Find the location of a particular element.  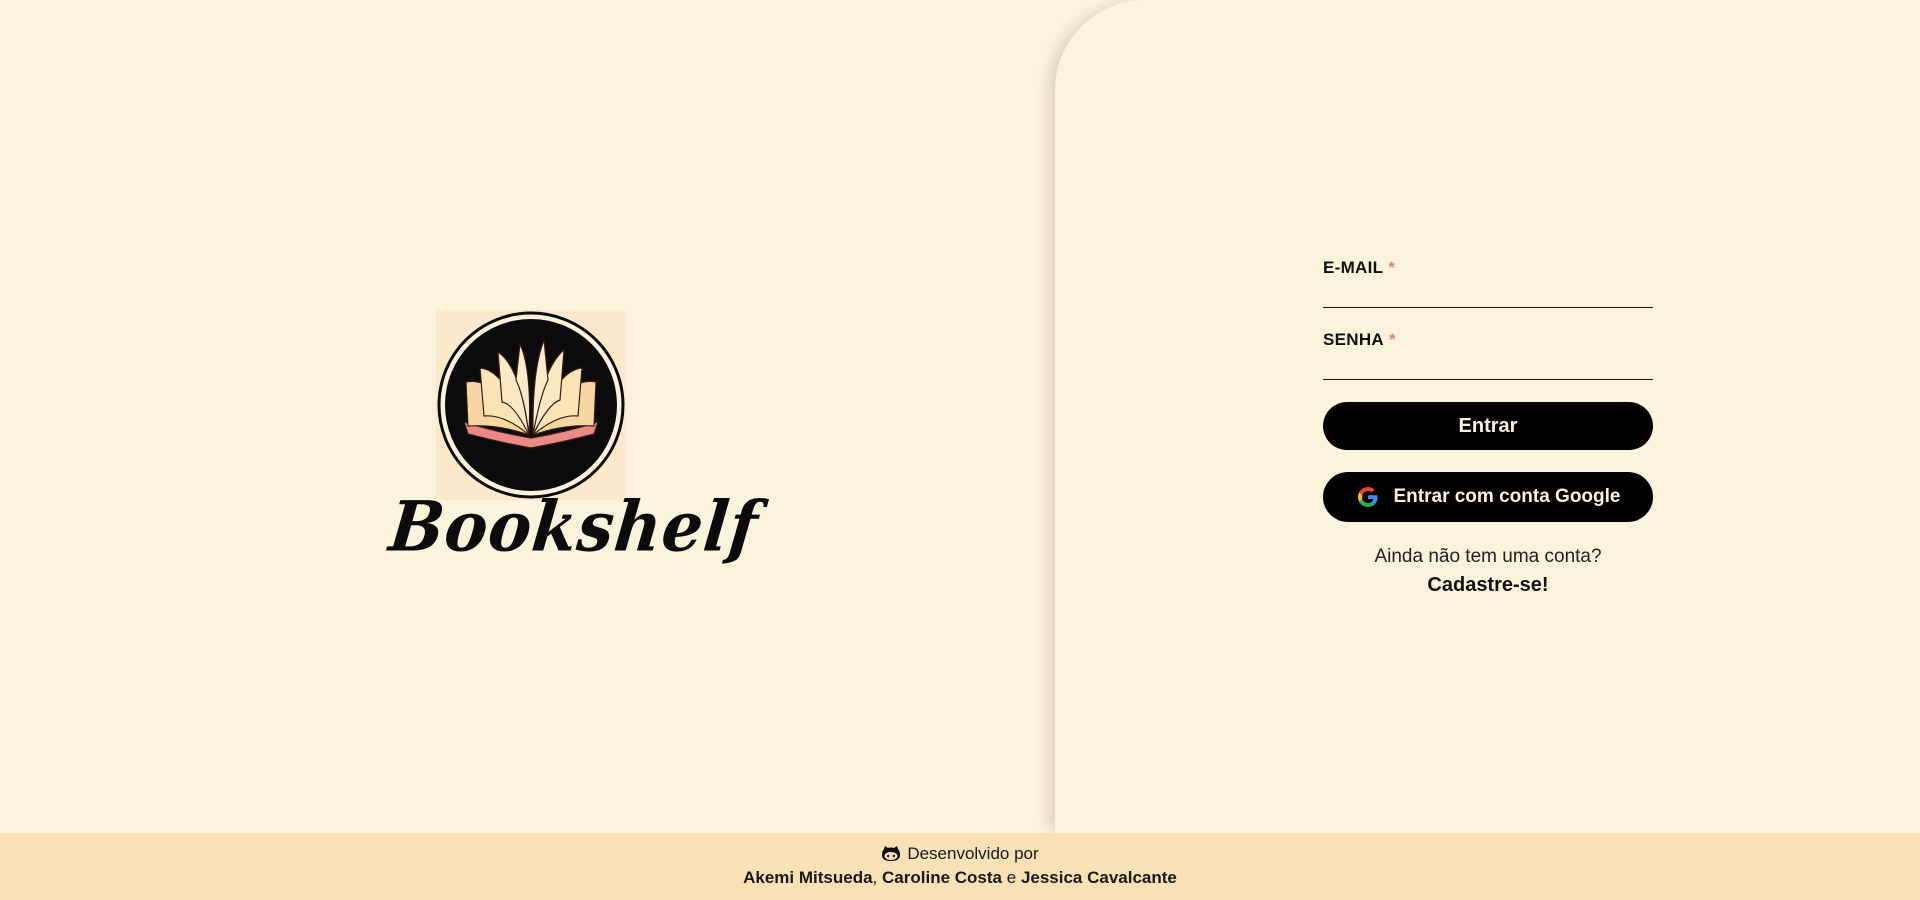

bookshelf-logo: Bookshelf is located at coordinates (574, 450).